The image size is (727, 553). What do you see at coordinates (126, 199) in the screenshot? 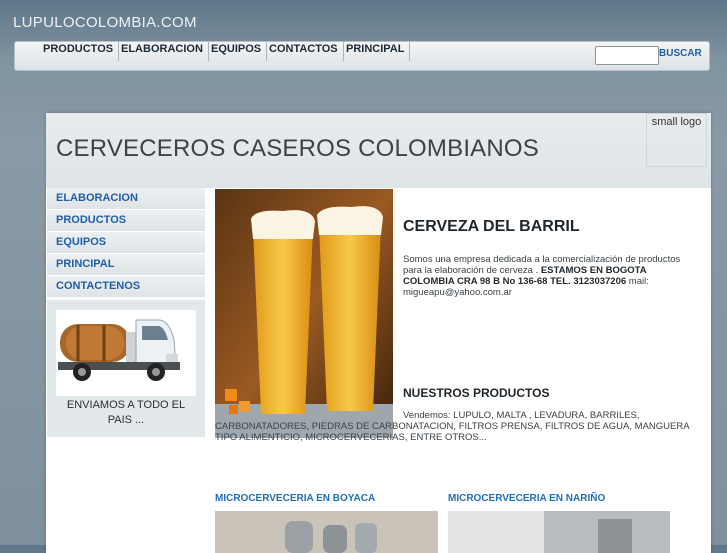
I see `sidebar-item-elaboracion: ELABORACION` at bounding box center [126, 199].